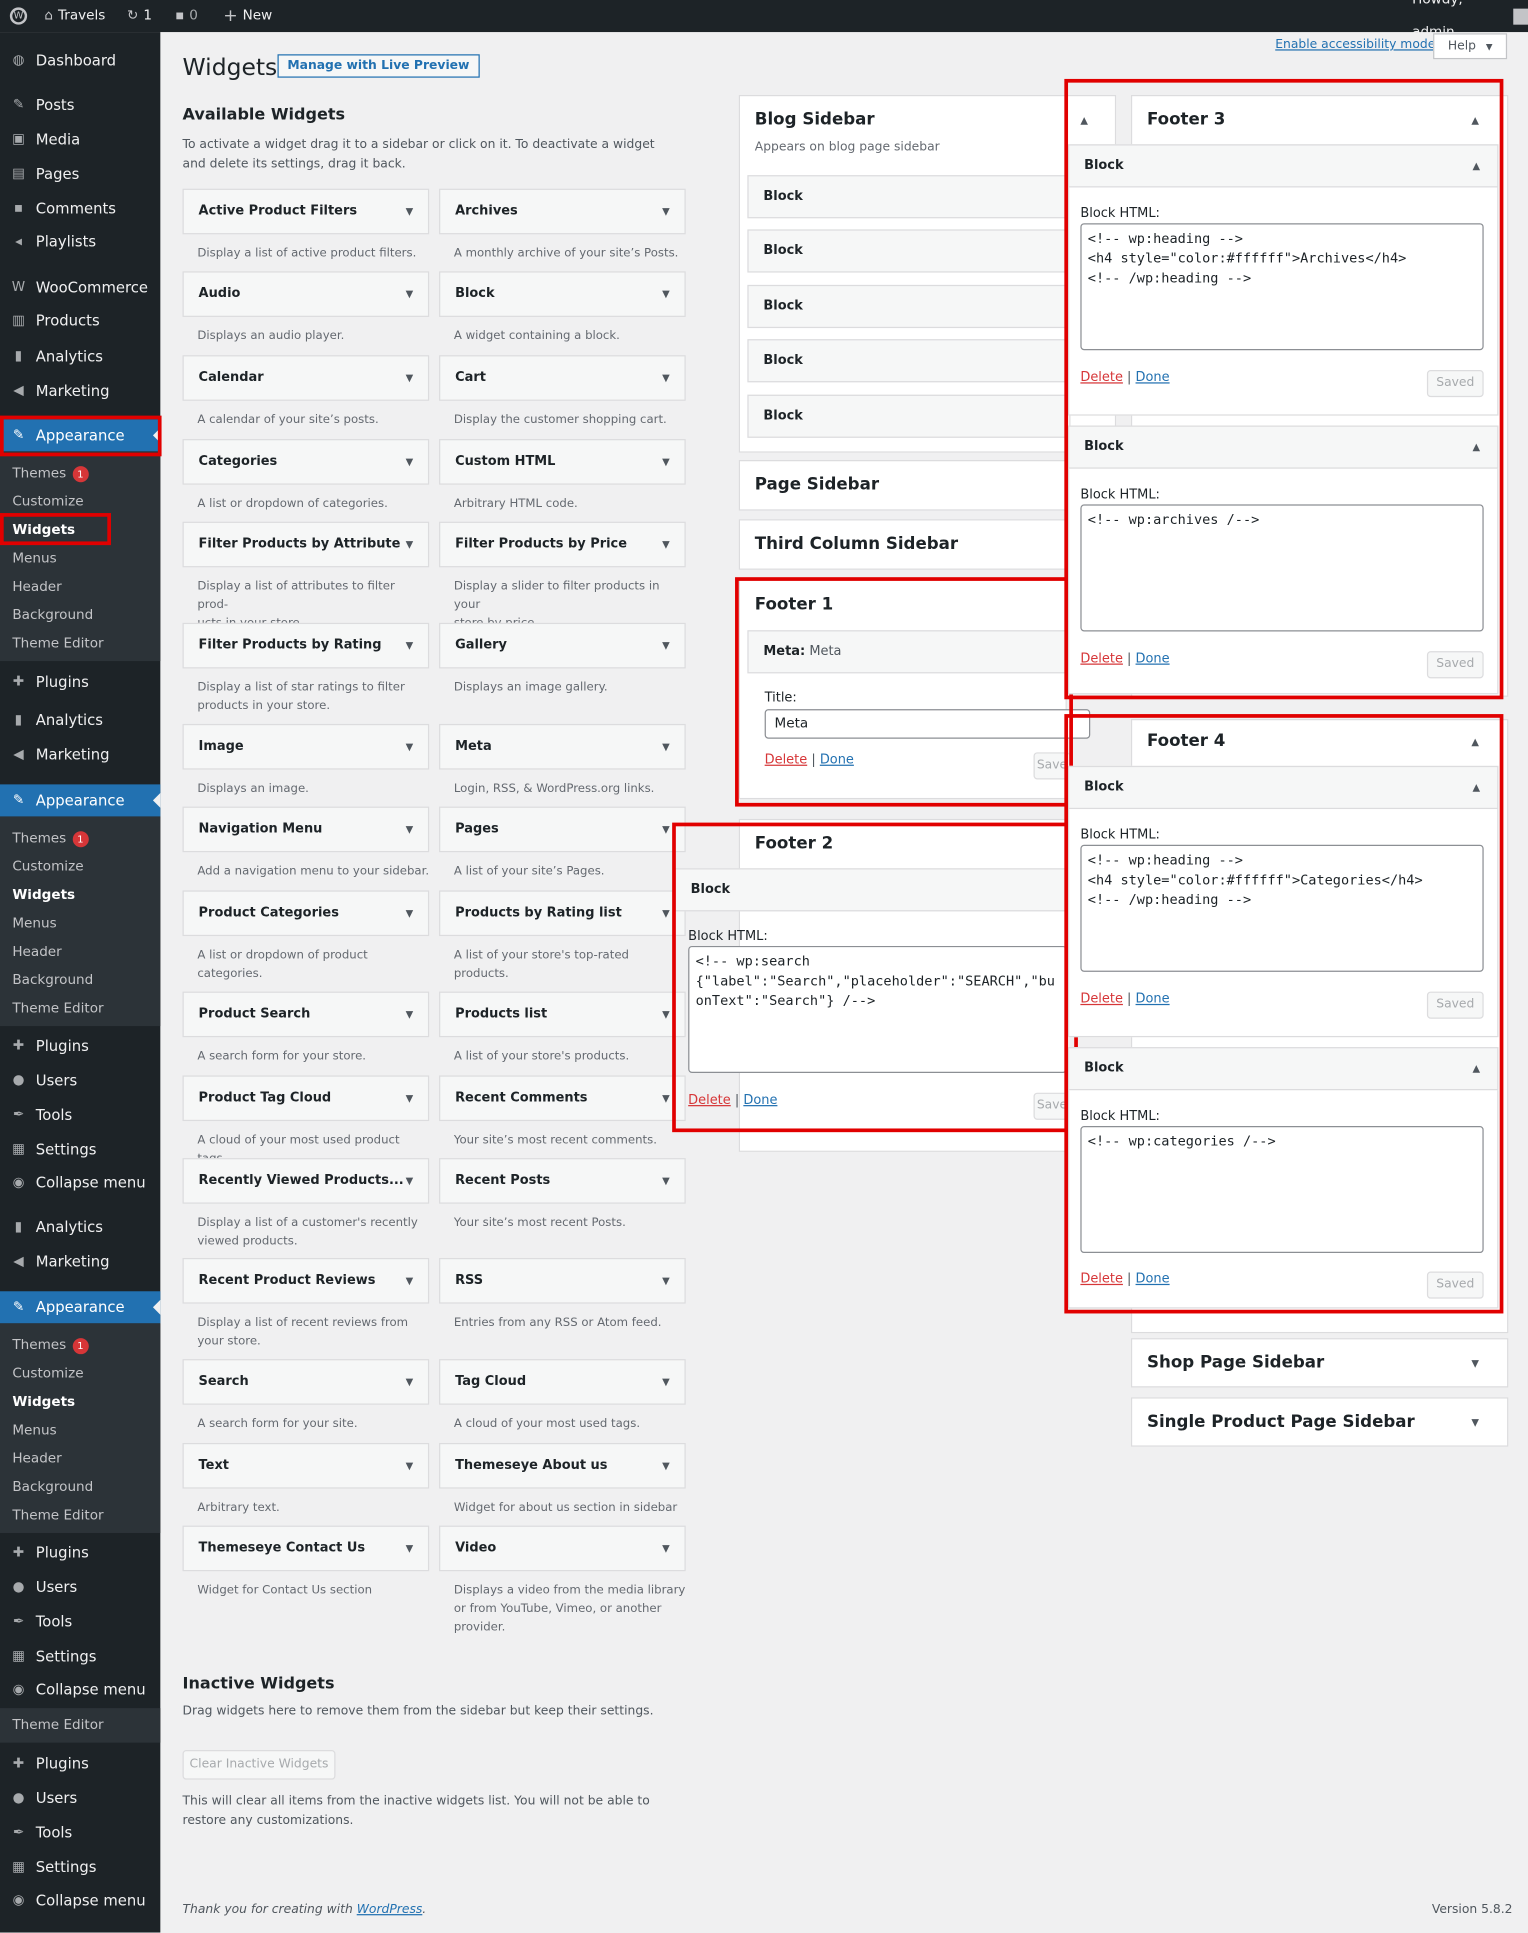 The image size is (1528, 1933). I want to click on widget-card: Gallery ▼, so click(562, 645).